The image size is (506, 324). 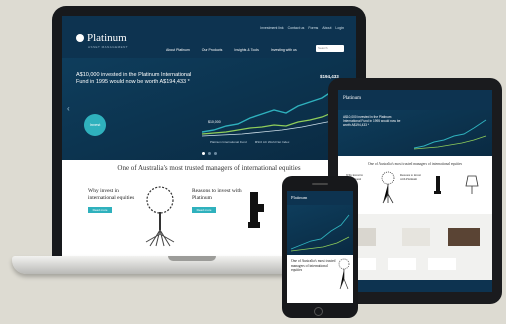 What do you see at coordinates (344, 274) in the screenshot?
I see `phone-tree-illustration` at bounding box center [344, 274].